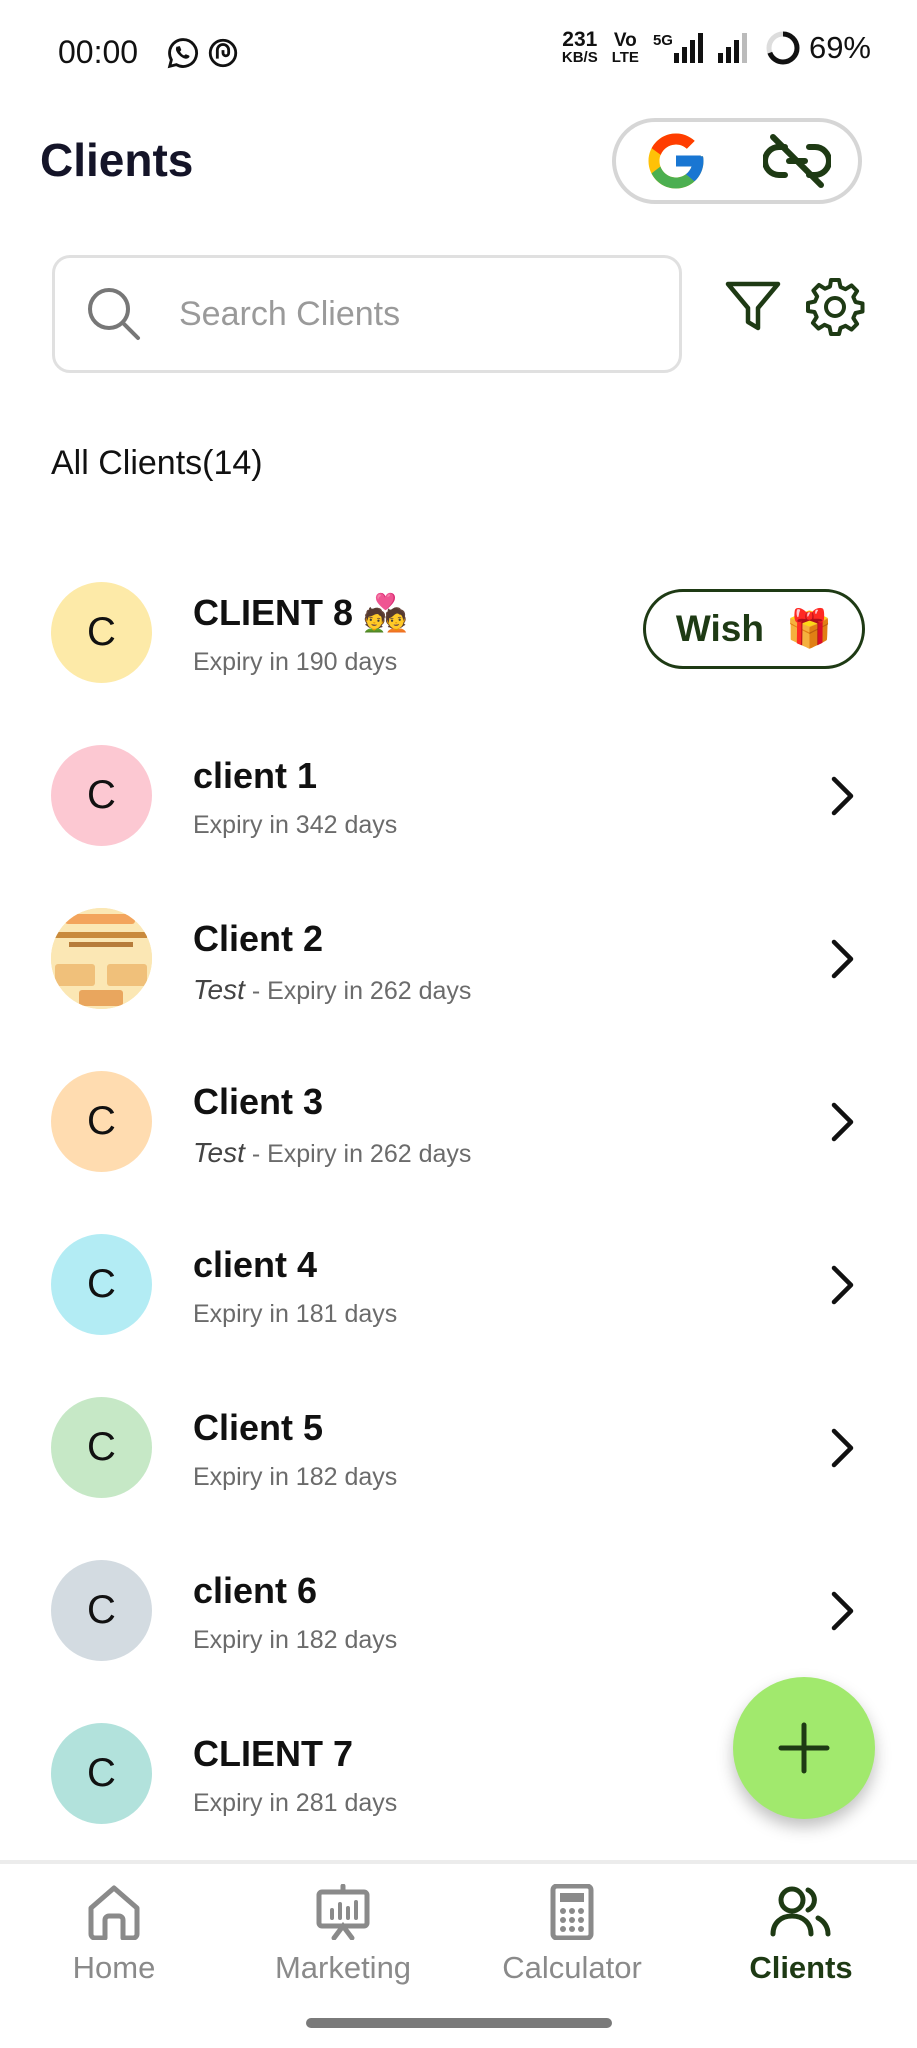 This screenshot has width=917, height=2048. I want to click on whatsapp-icon, so click(182, 53).